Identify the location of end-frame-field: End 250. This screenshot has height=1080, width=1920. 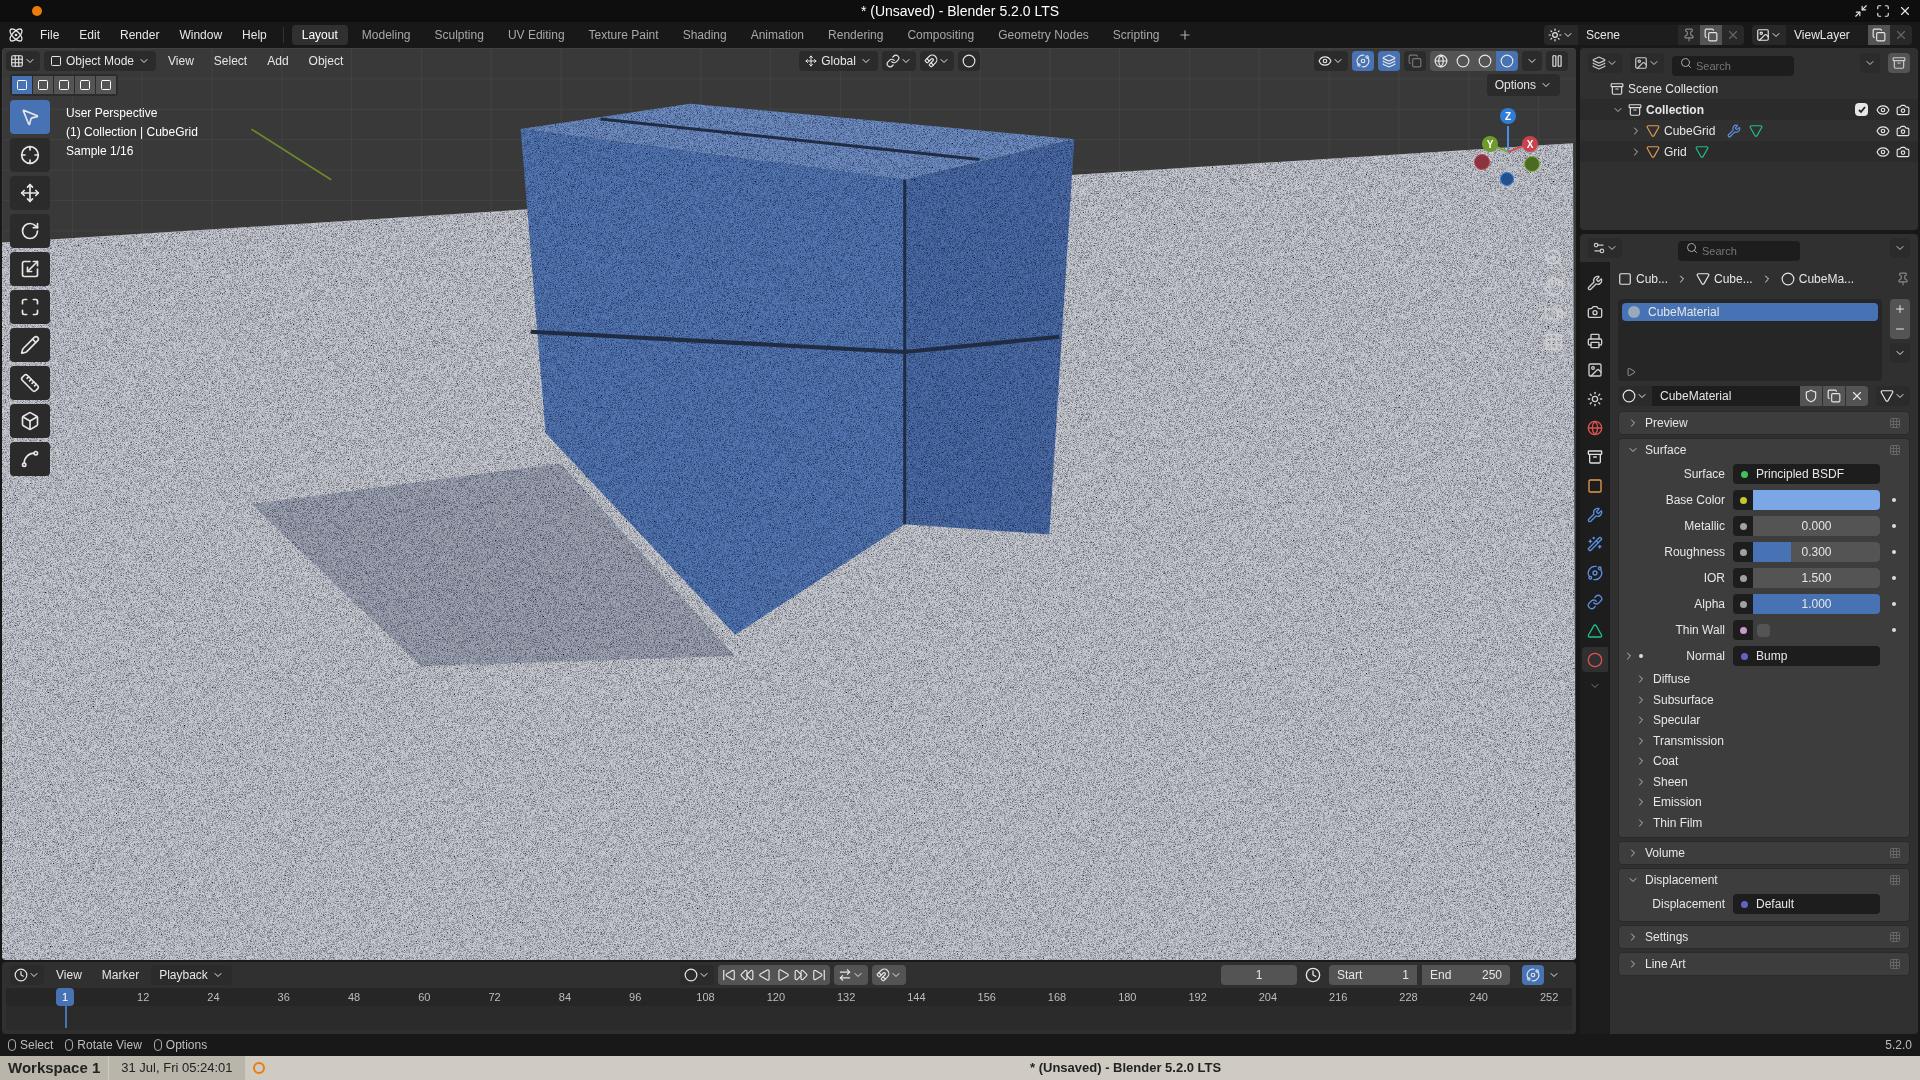
(1466, 975).